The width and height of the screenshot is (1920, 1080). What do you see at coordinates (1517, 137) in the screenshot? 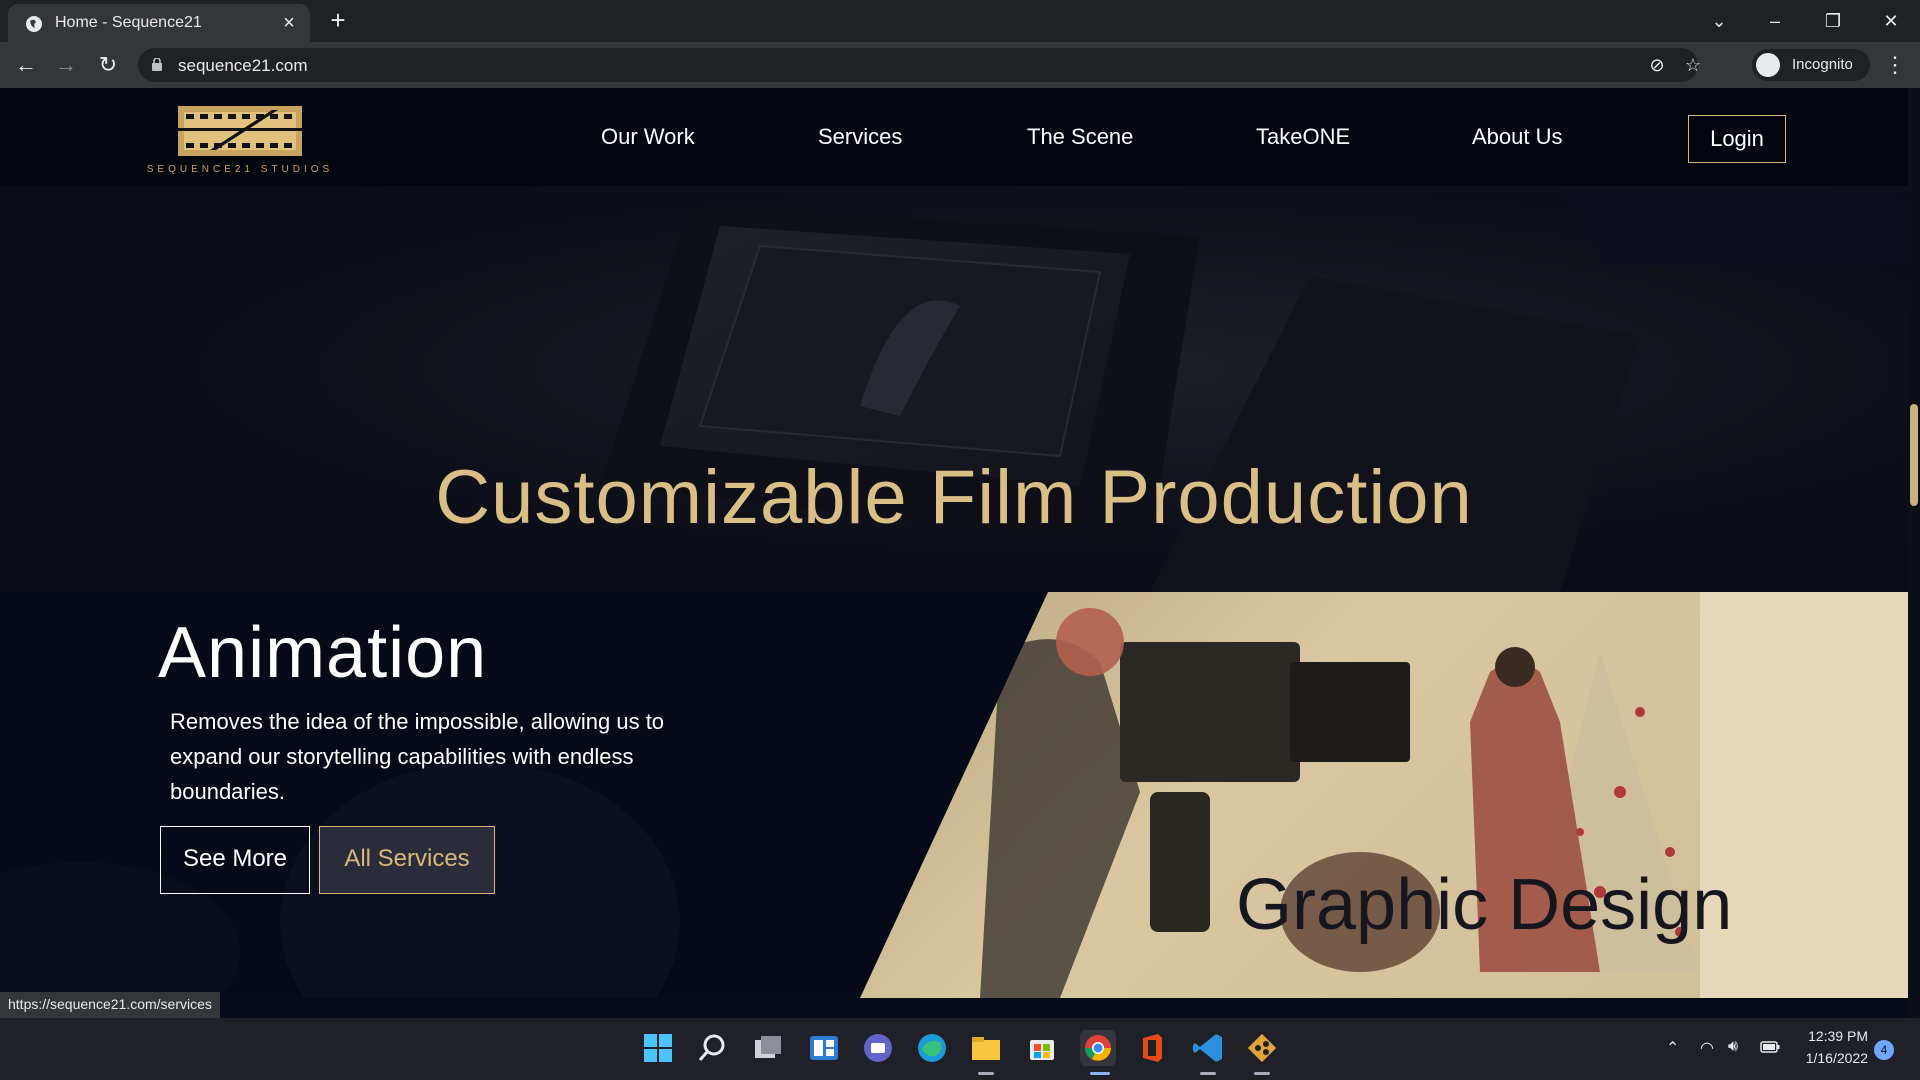
I see `nav-about-us: About Us` at bounding box center [1517, 137].